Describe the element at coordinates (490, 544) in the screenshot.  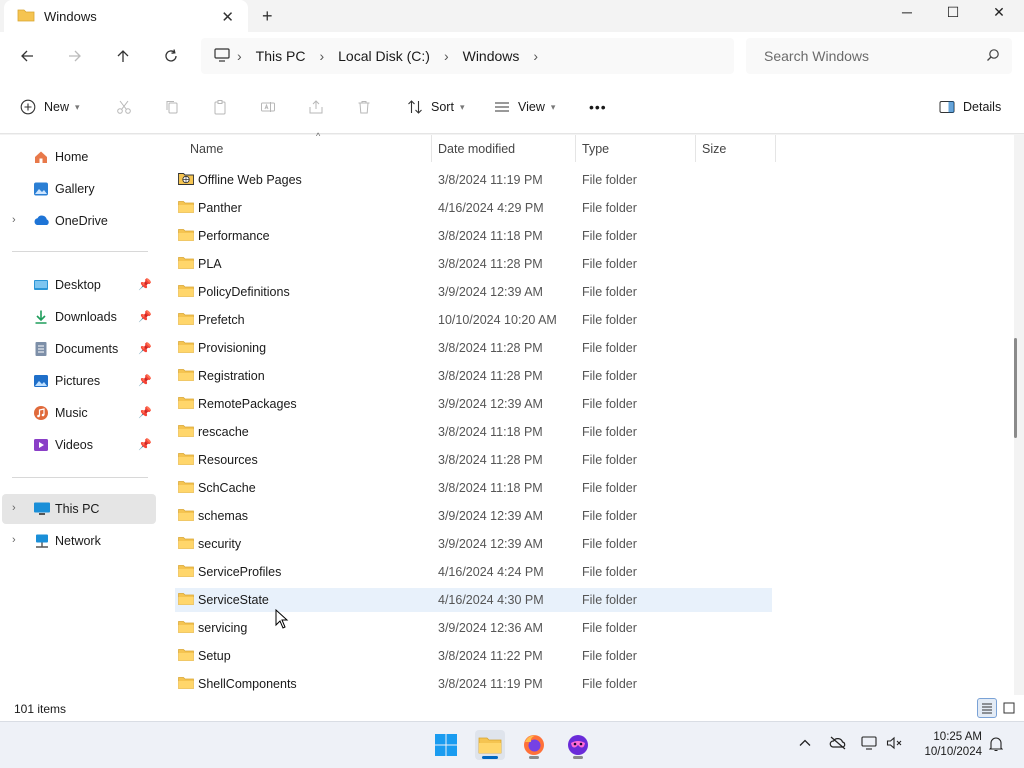
I see `file-date-modified: 3/9/2024 12:39 AM` at that location.